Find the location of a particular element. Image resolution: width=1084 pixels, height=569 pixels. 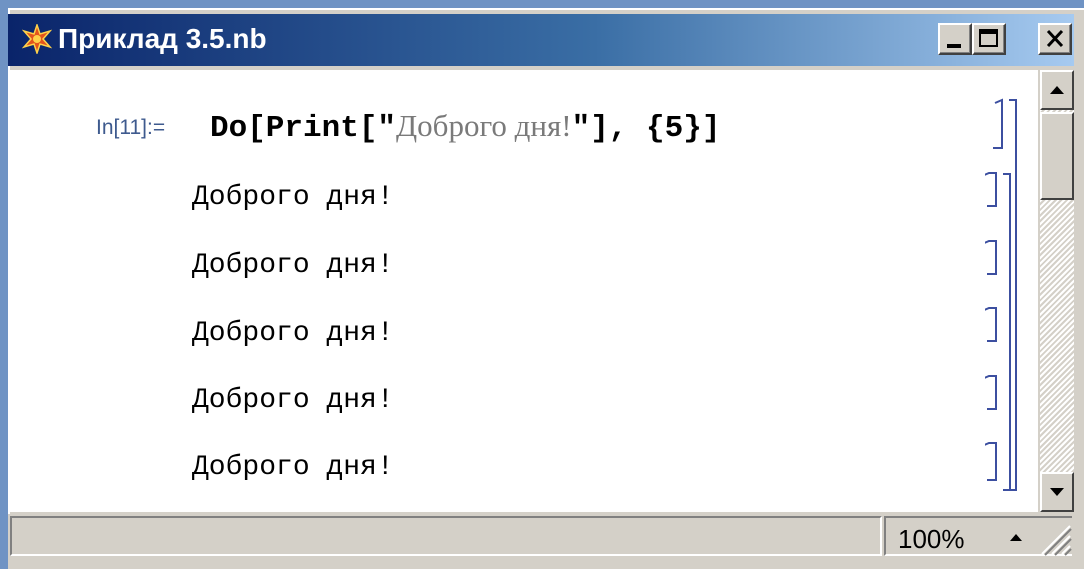

close-button is located at coordinates (1055, 39).